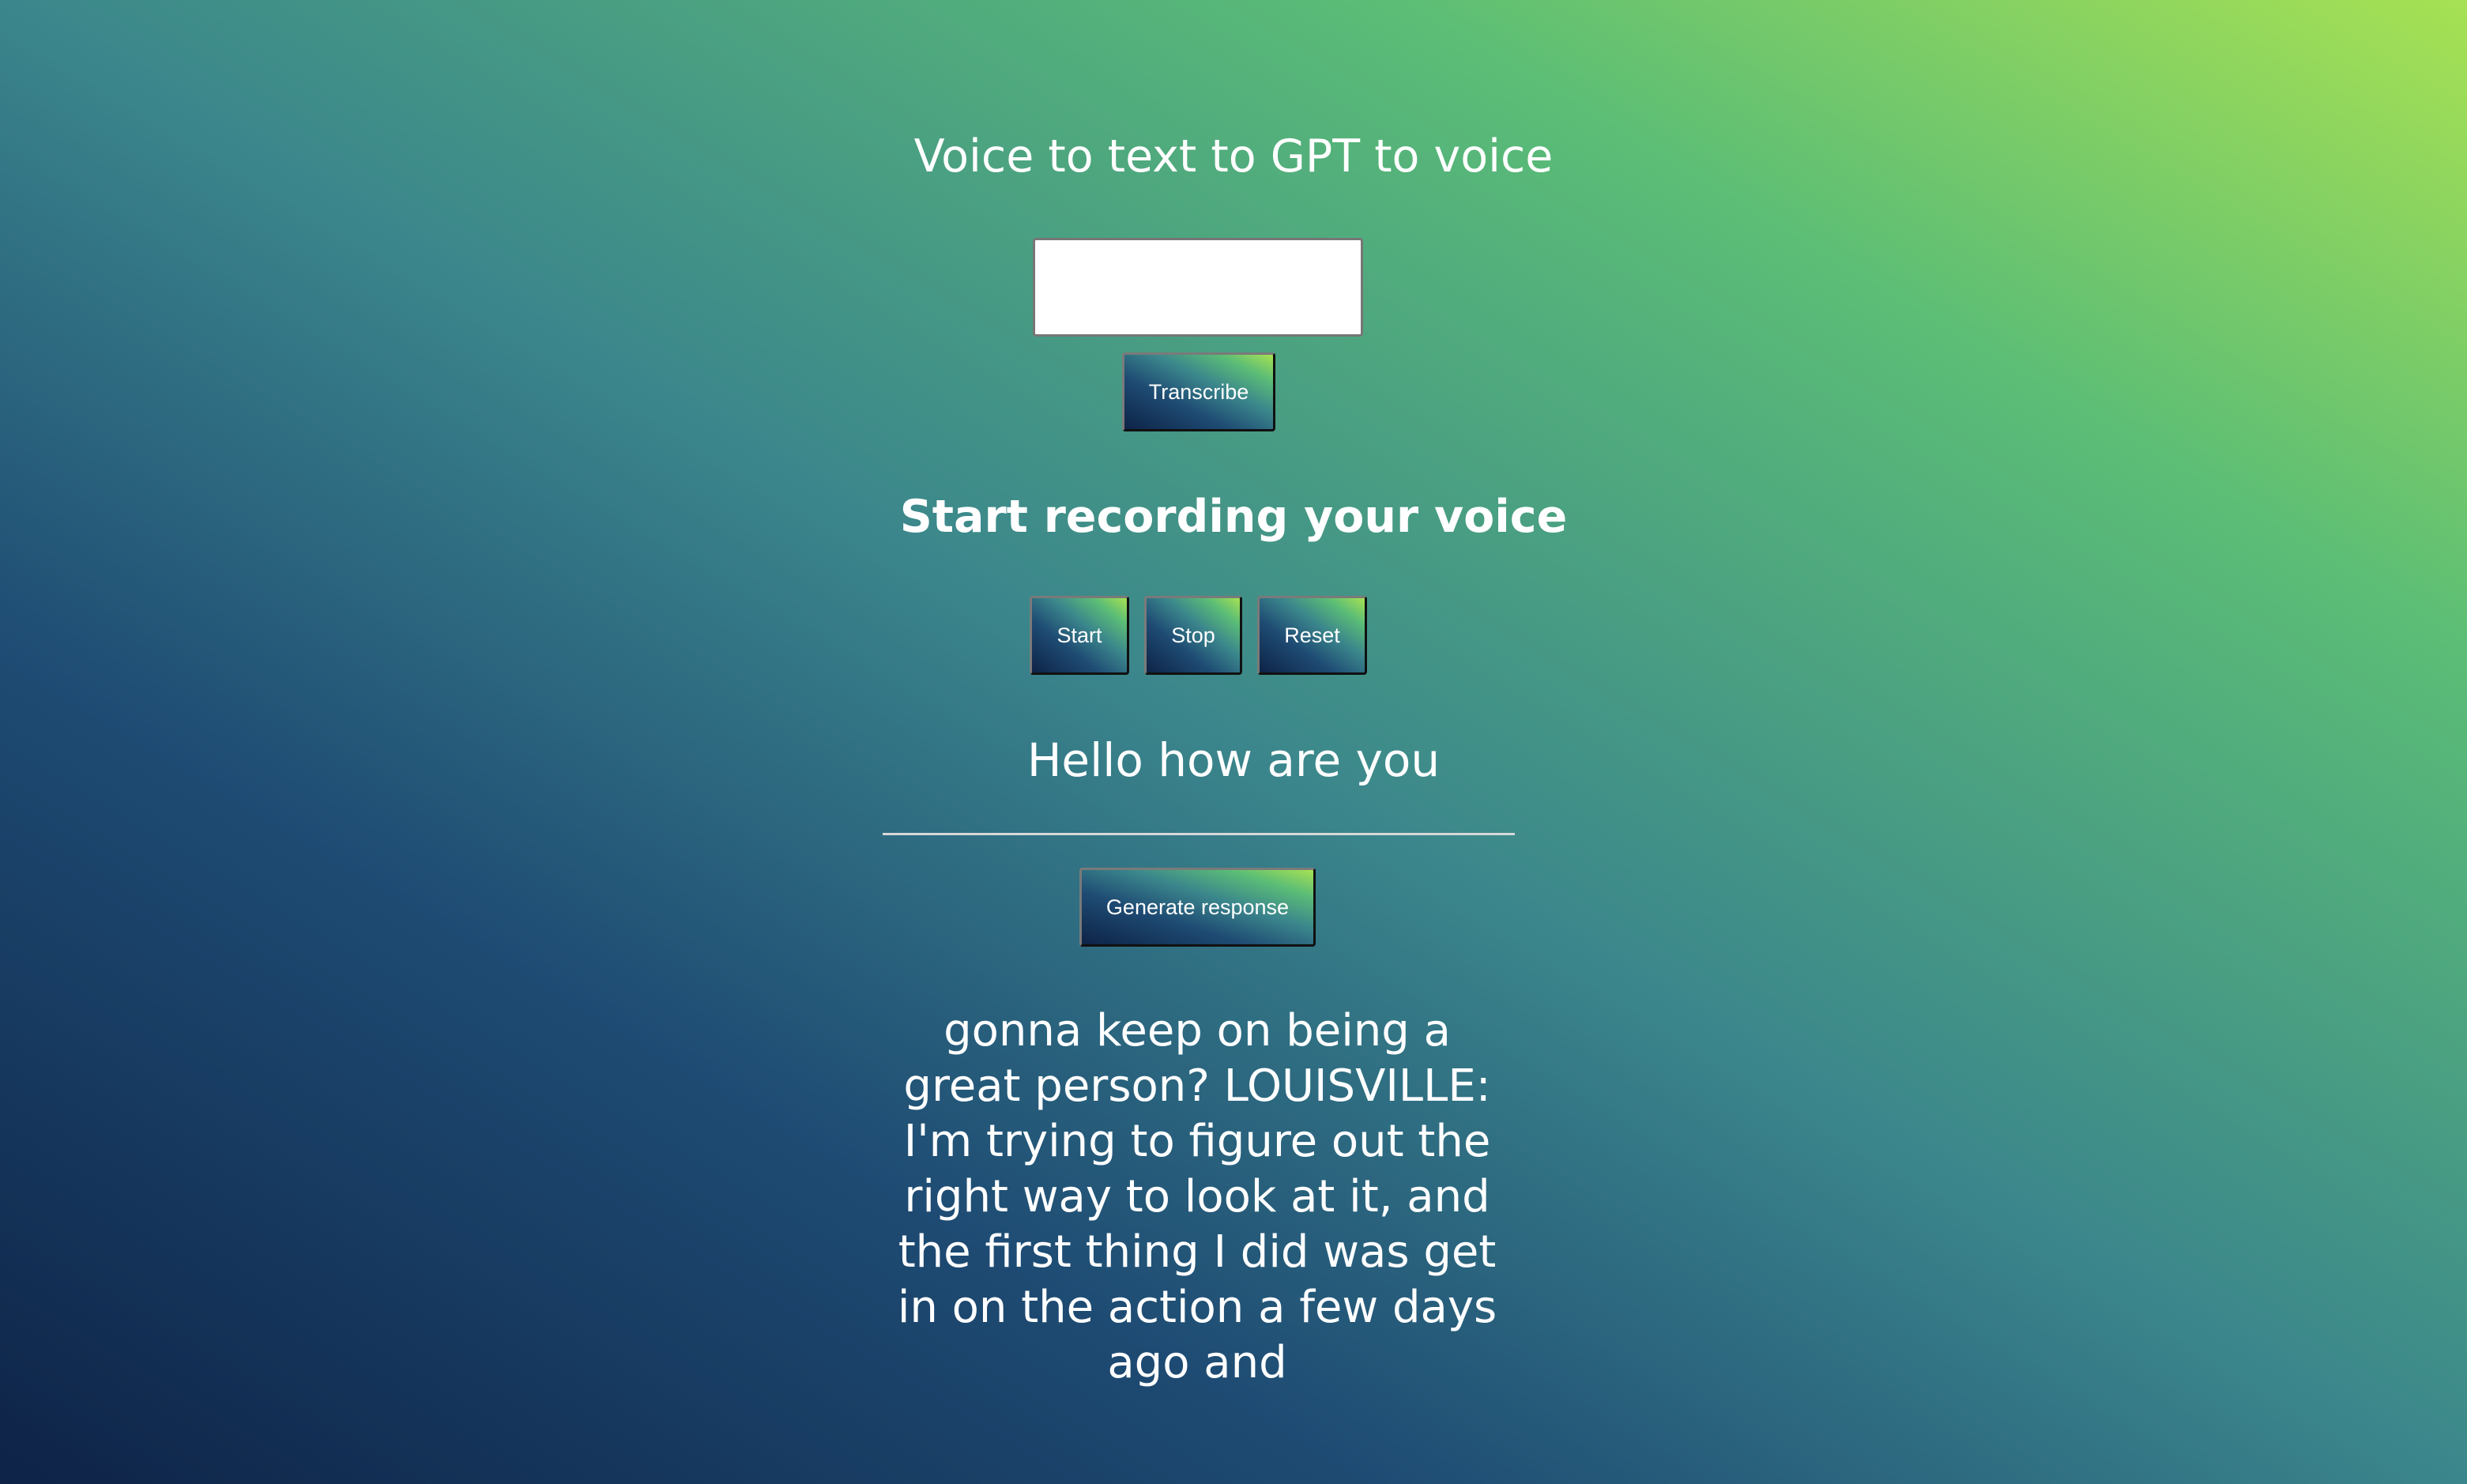 Image resolution: width=2467 pixels, height=1484 pixels. What do you see at coordinates (1233, 517) in the screenshot?
I see `recording-heading: Start recording your voice` at bounding box center [1233, 517].